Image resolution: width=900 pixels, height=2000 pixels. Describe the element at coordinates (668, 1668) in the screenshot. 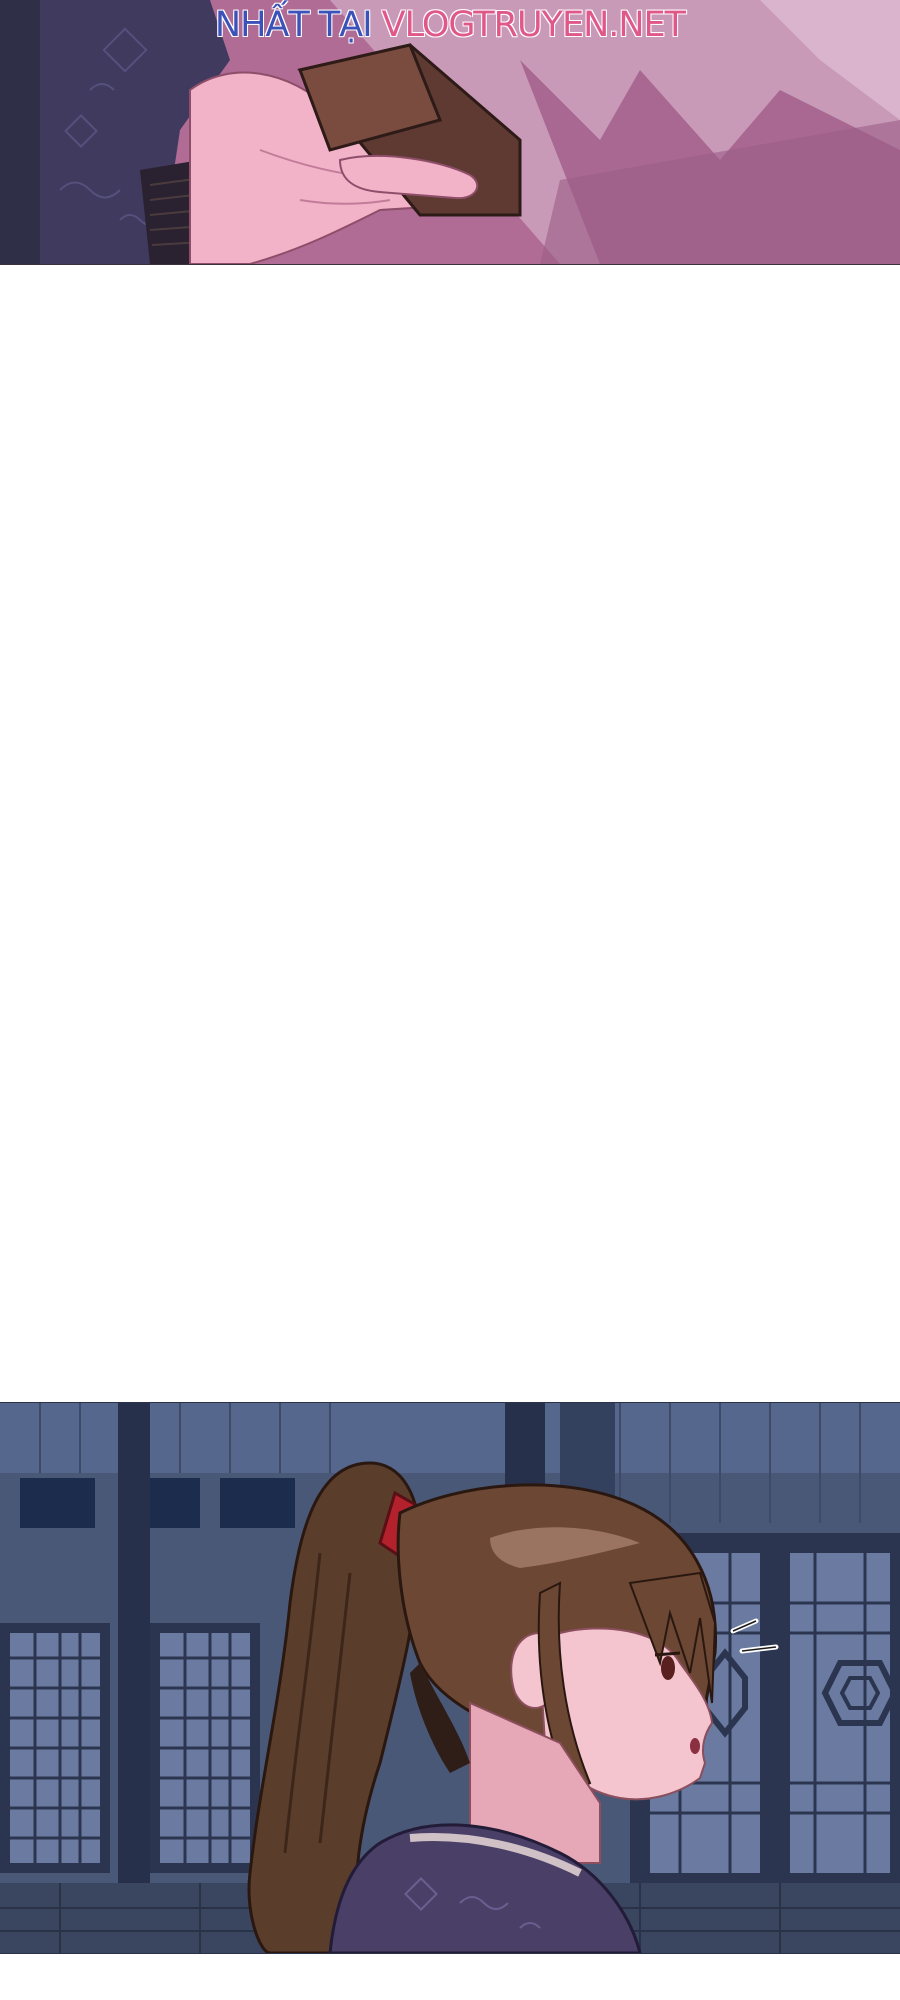

I see `eye` at that location.